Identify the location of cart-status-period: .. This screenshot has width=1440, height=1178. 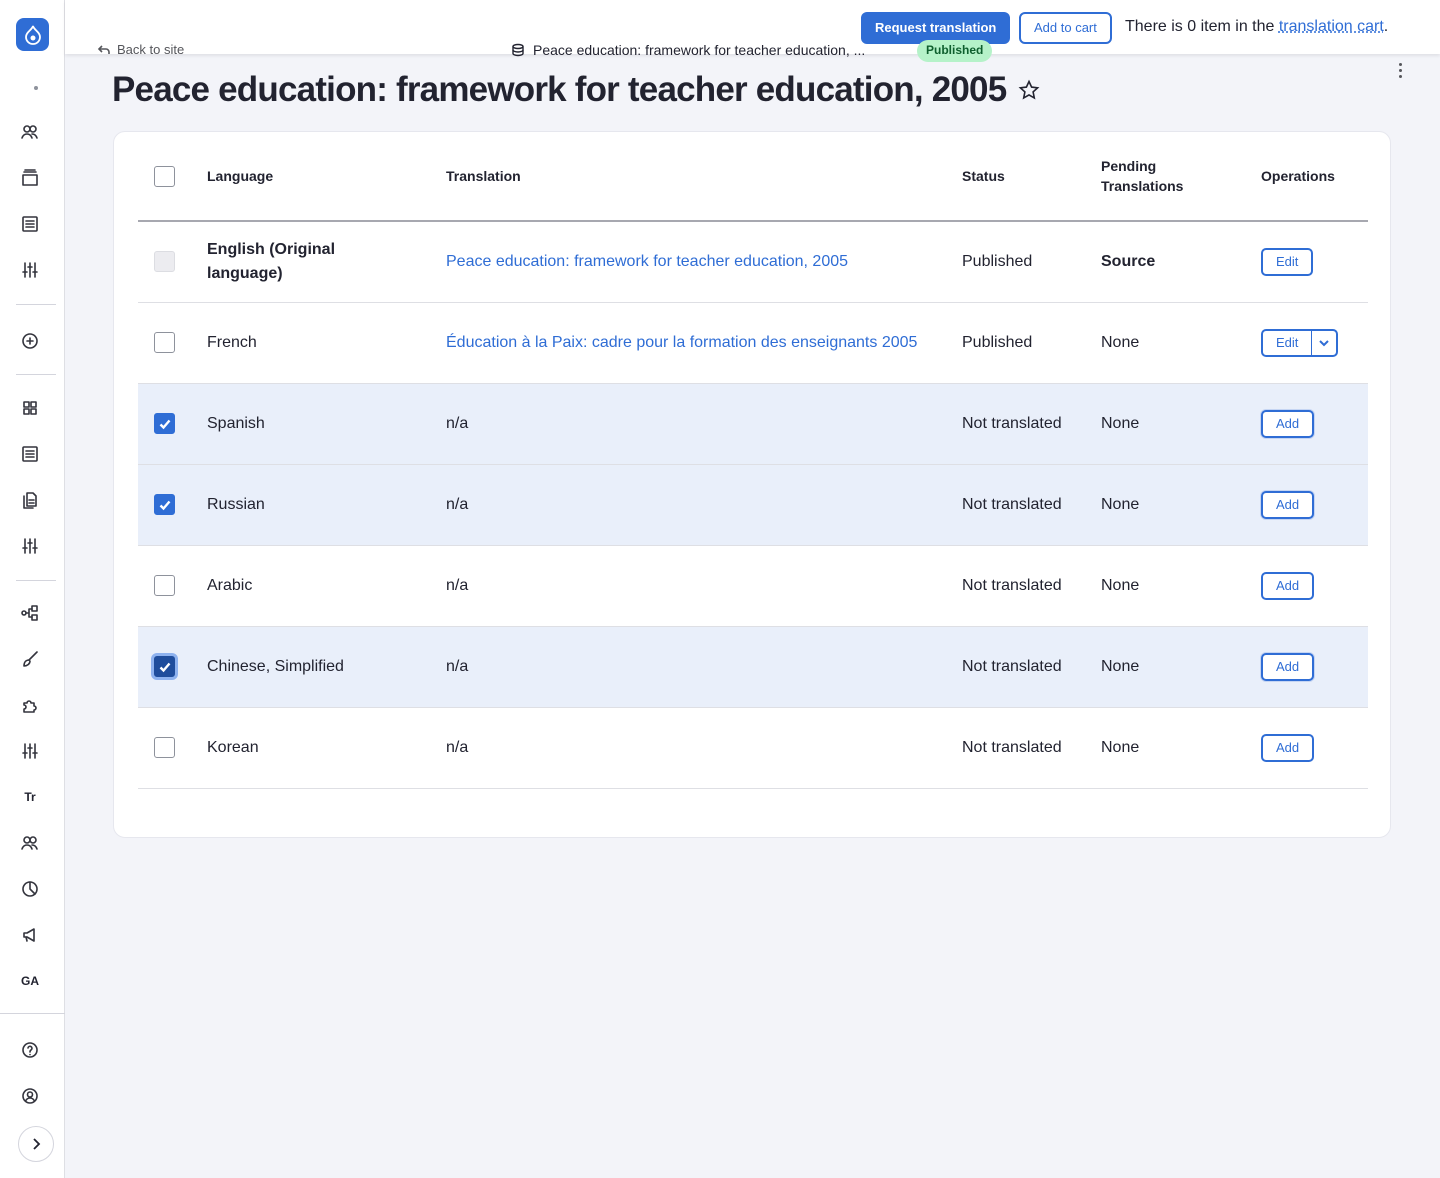
(1386, 26).